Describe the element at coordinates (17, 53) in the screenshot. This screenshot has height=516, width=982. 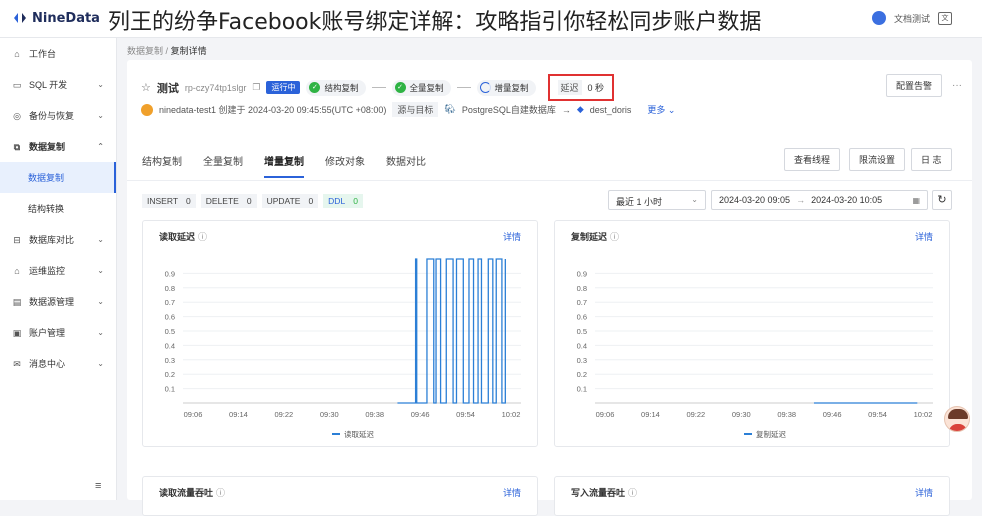
I see `home-icon: ⌂` at that location.